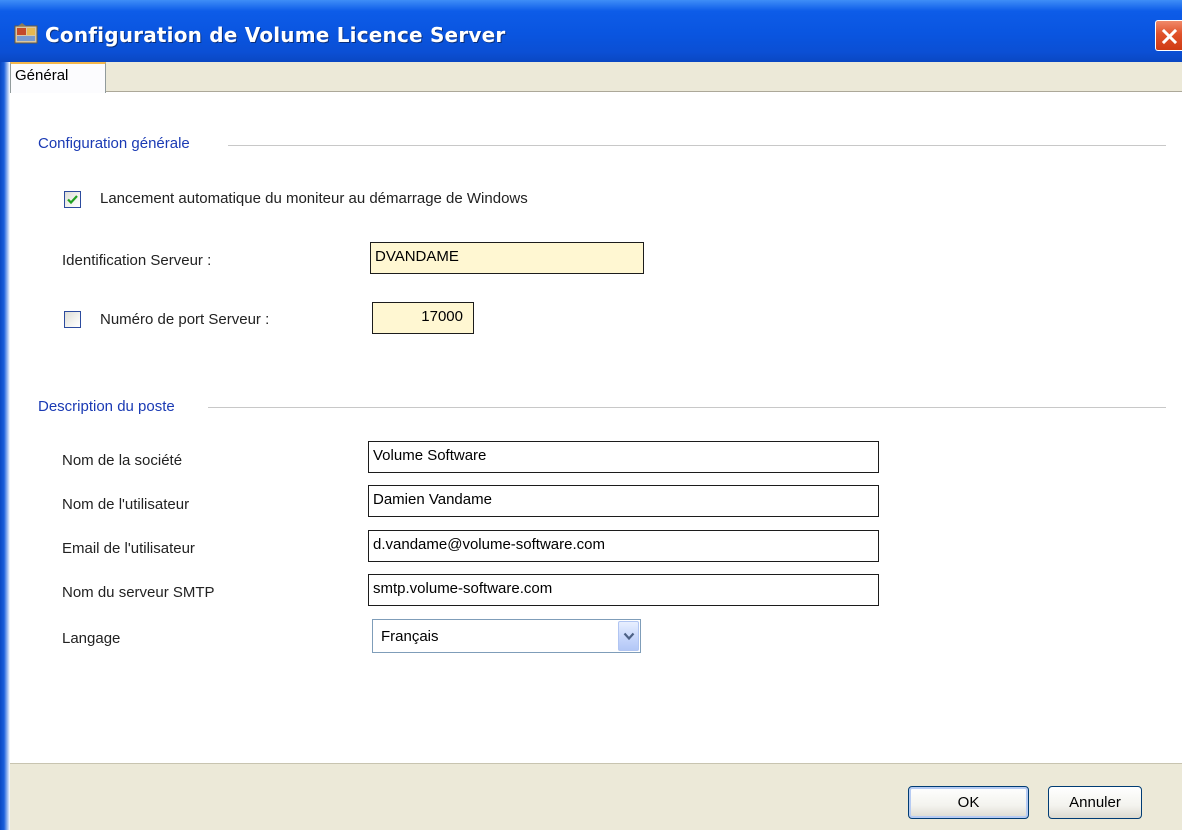  What do you see at coordinates (106, 406) in the screenshot?
I see `group-title-station-description: Description du poste` at bounding box center [106, 406].